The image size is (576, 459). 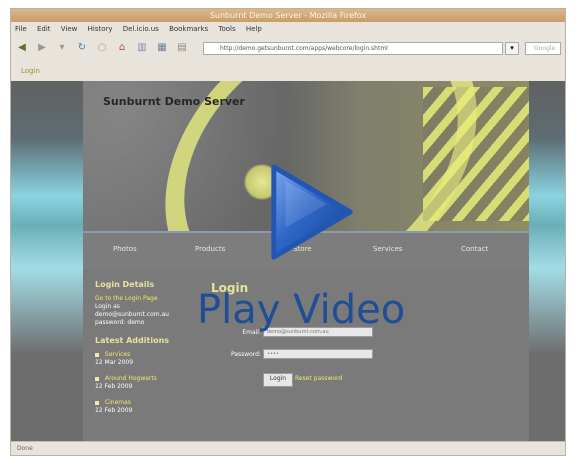 What do you see at coordinates (125, 249) in the screenshot?
I see `nav-photos: Photos` at bounding box center [125, 249].